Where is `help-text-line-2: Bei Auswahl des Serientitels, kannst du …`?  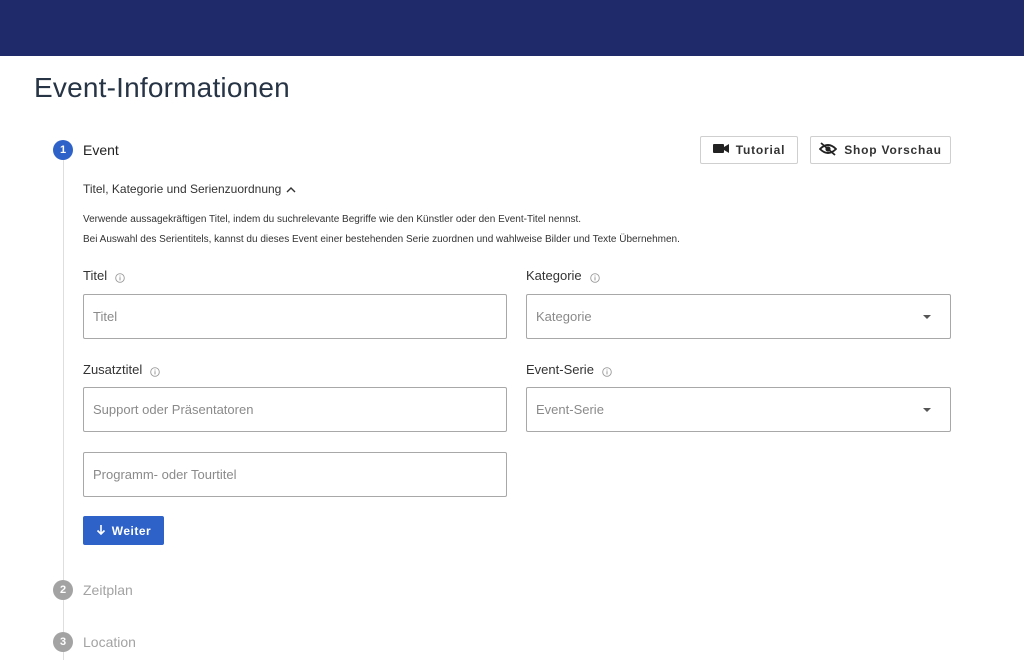 help-text-line-2: Bei Auswahl des Serientitels, kannst du … is located at coordinates (381, 239).